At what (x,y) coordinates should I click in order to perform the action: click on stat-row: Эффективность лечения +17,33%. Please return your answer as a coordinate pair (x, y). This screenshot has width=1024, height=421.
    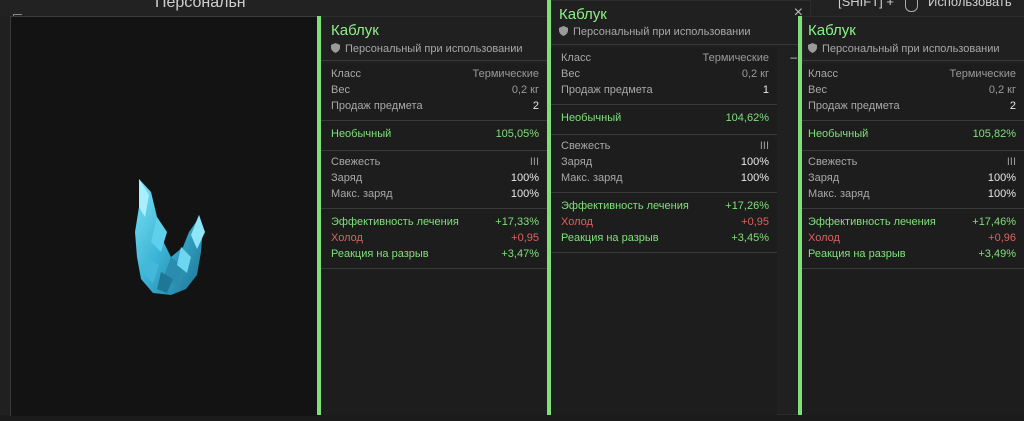
    Looking at the image, I should click on (435, 222).